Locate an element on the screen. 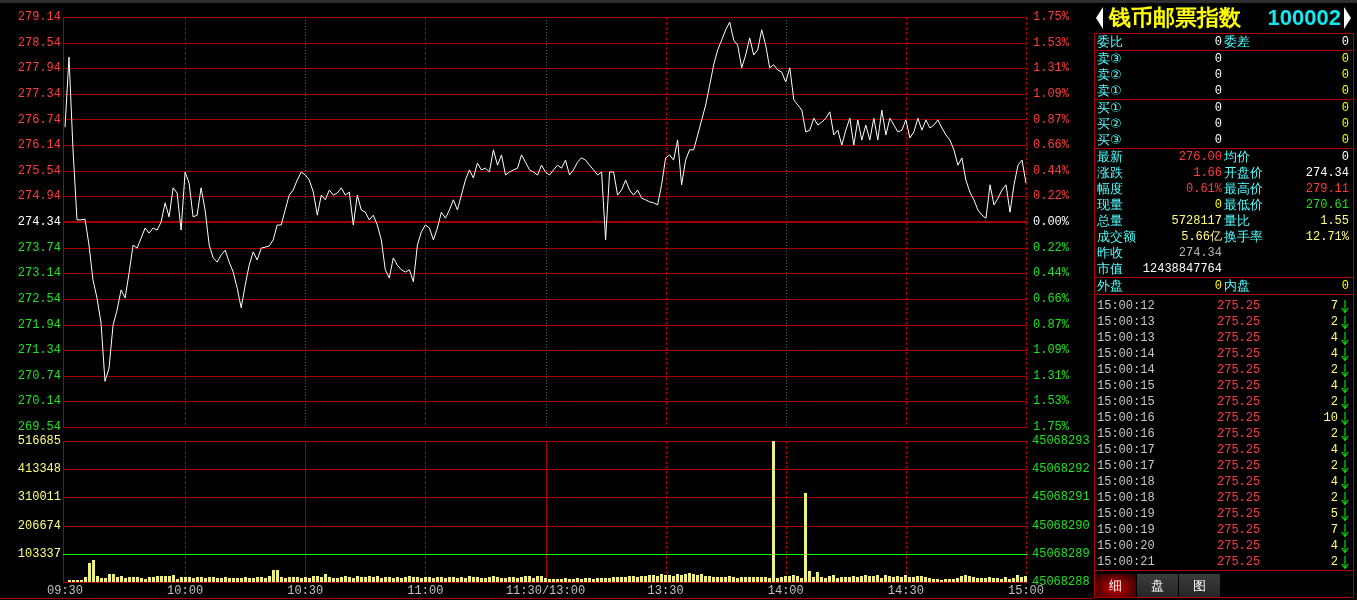 Image resolution: width=1357 pixels, height=600 pixels. price-axis-label: 273.74 is located at coordinates (39, 247).